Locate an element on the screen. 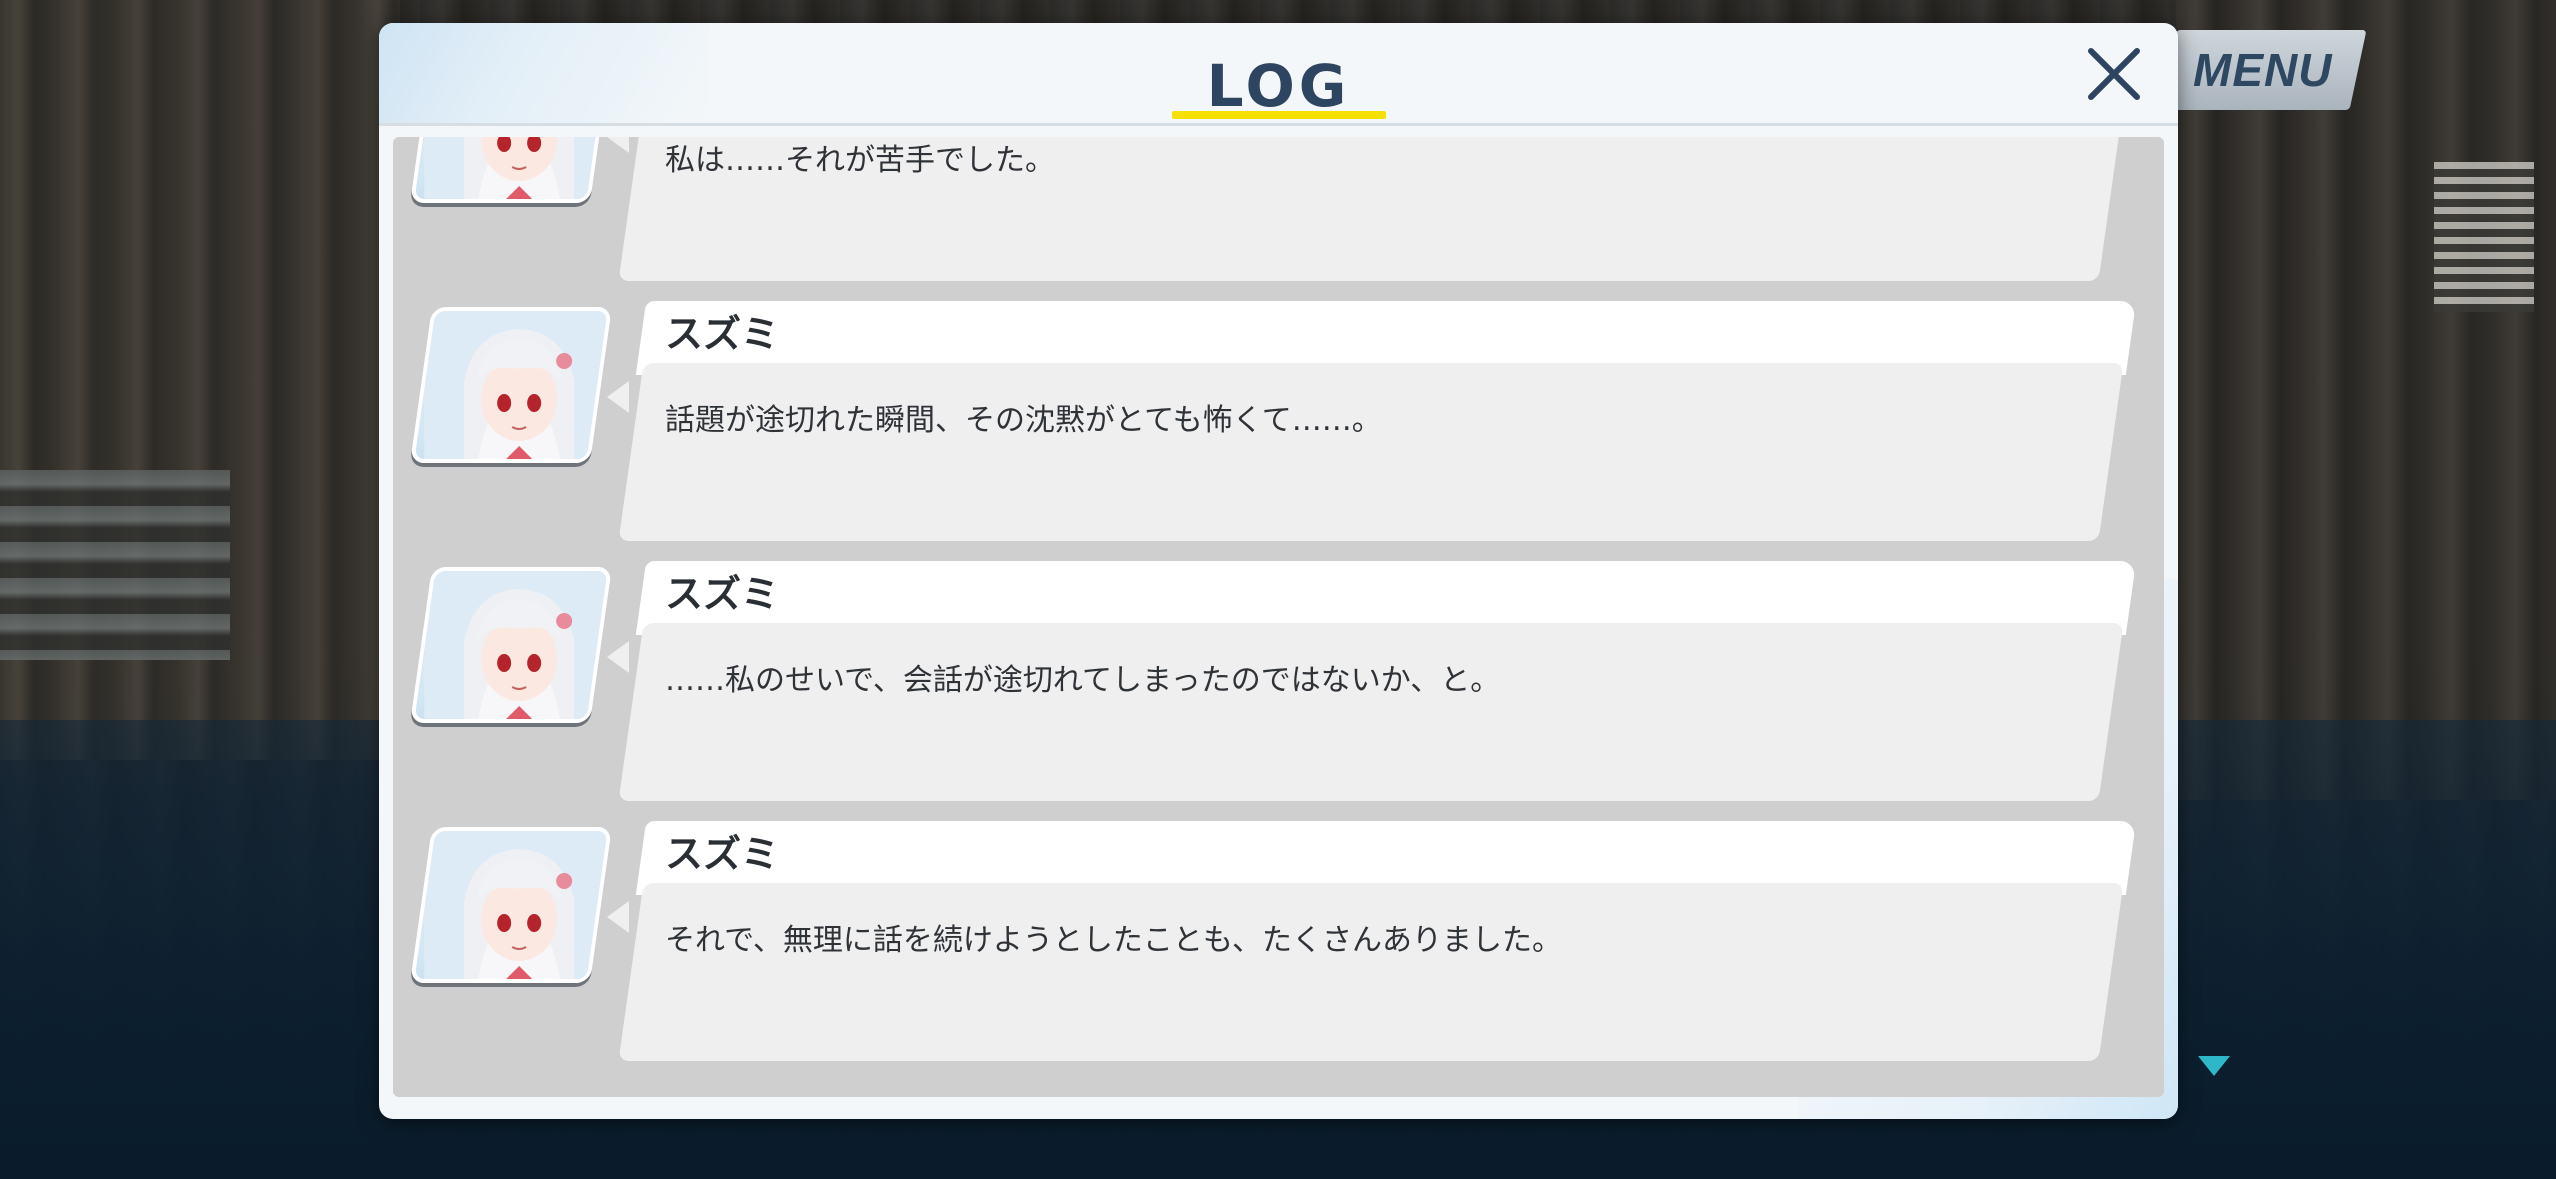  log-entry: スズミ ……私のせいで、会話が途切れてしまったのではないか、と。 is located at coordinates (1278, 681).